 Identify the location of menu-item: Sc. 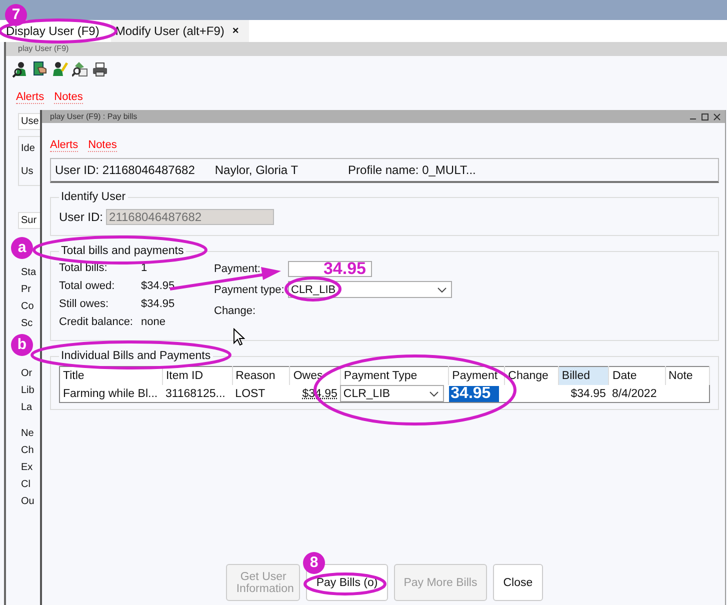
(28, 323).